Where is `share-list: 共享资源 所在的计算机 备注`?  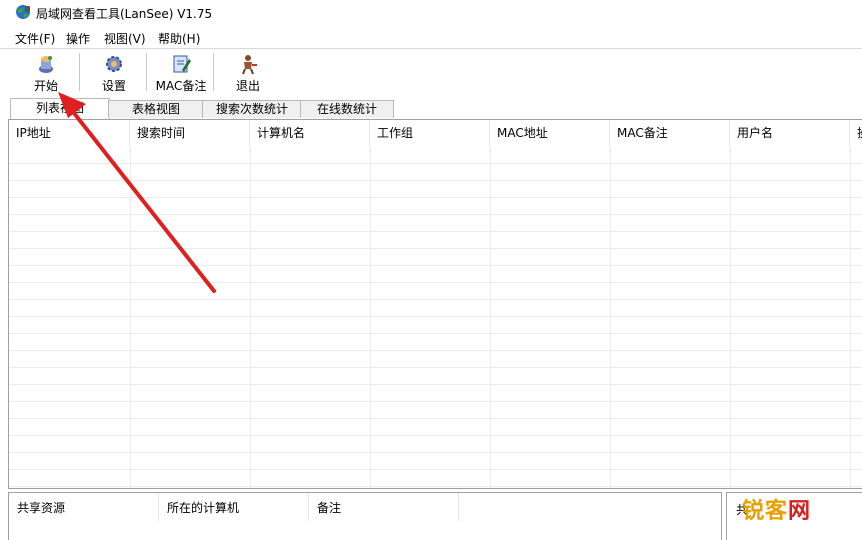 share-list: 共享资源 所在的计算机 备注 is located at coordinates (365, 516).